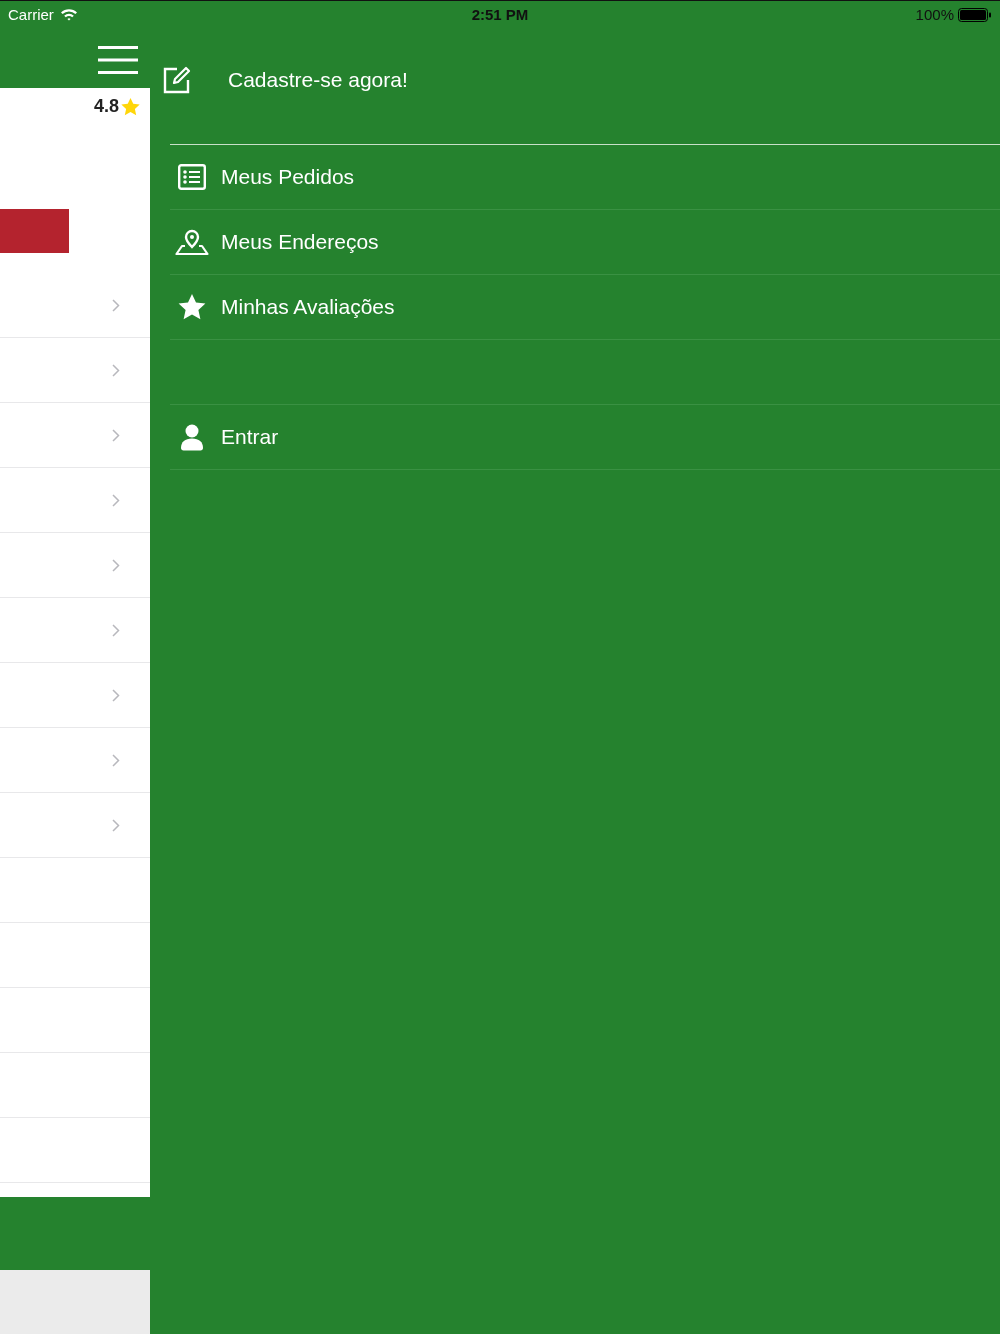 Image resolution: width=1000 pixels, height=1334 pixels. Describe the element at coordinates (192, 242) in the screenshot. I see `map-pin-icon` at that location.